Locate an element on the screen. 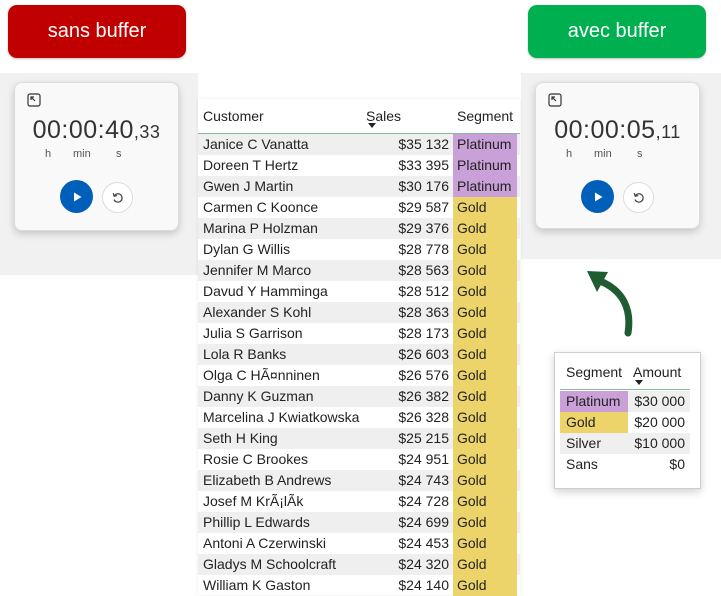 The height and width of the screenshot is (596, 721). elapsed-time: 00:00:05,11 is located at coordinates (617, 130).